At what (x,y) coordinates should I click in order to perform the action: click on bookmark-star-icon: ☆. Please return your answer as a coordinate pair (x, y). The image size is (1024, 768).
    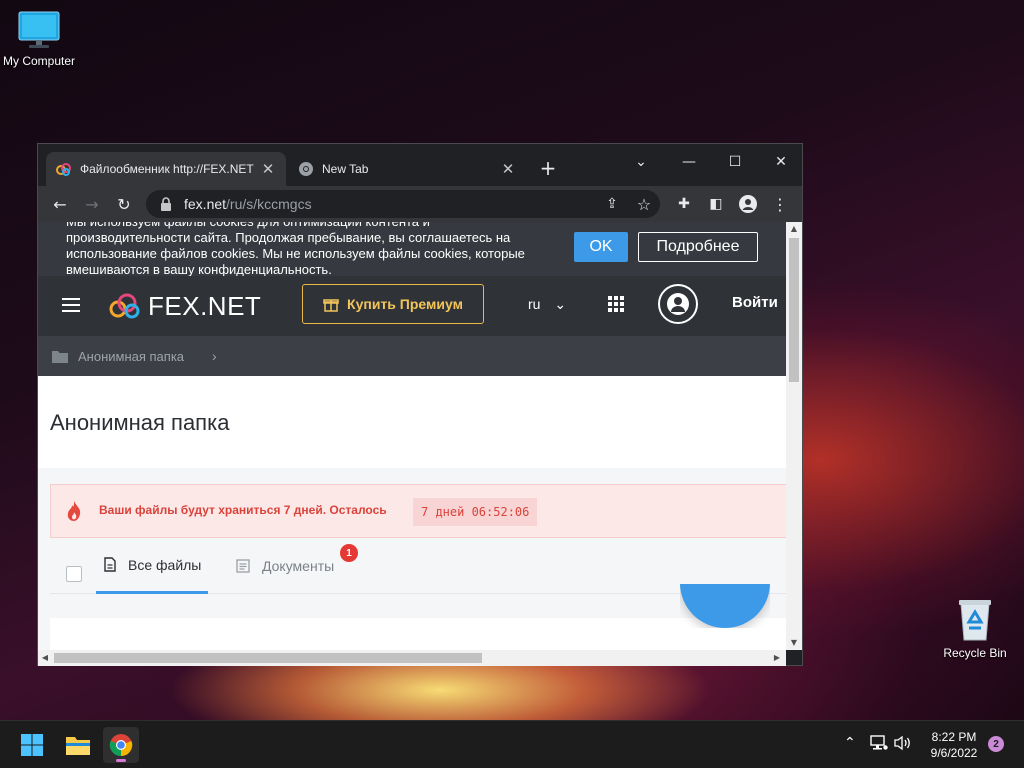
    Looking at the image, I should click on (644, 204).